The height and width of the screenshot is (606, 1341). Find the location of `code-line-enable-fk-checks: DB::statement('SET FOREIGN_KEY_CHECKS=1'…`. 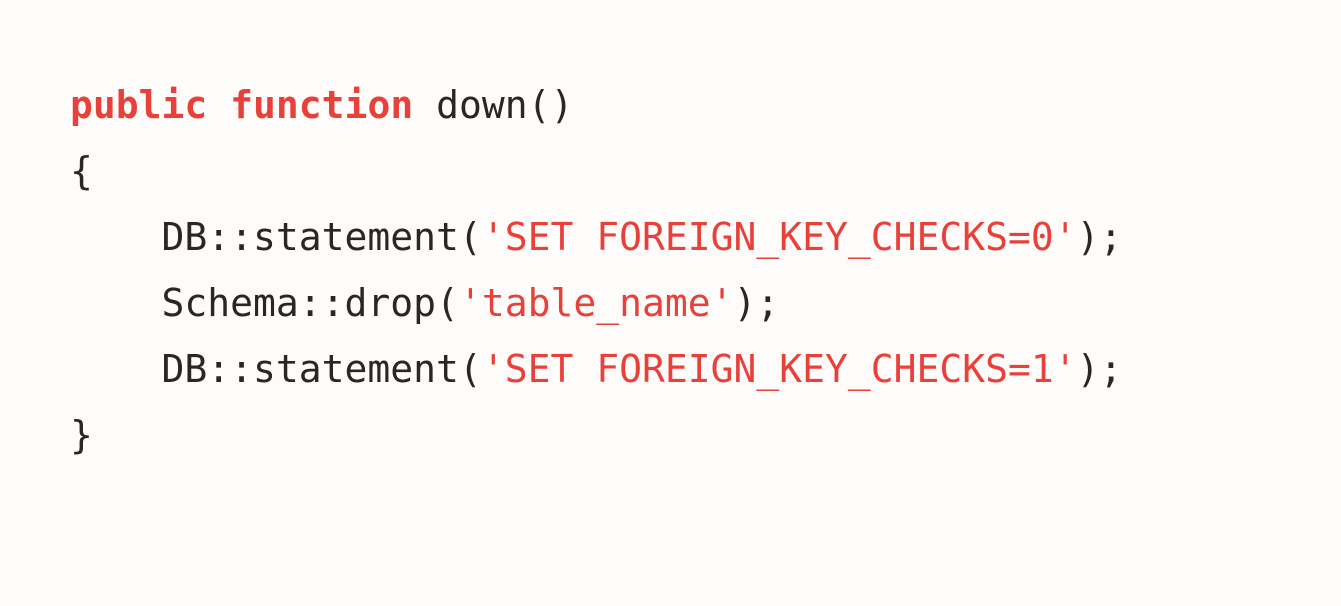

code-line-enable-fk-checks: DB::statement('SET FOREIGN_KEY_CHECKS=1'… is located at coordinates (596, 369).